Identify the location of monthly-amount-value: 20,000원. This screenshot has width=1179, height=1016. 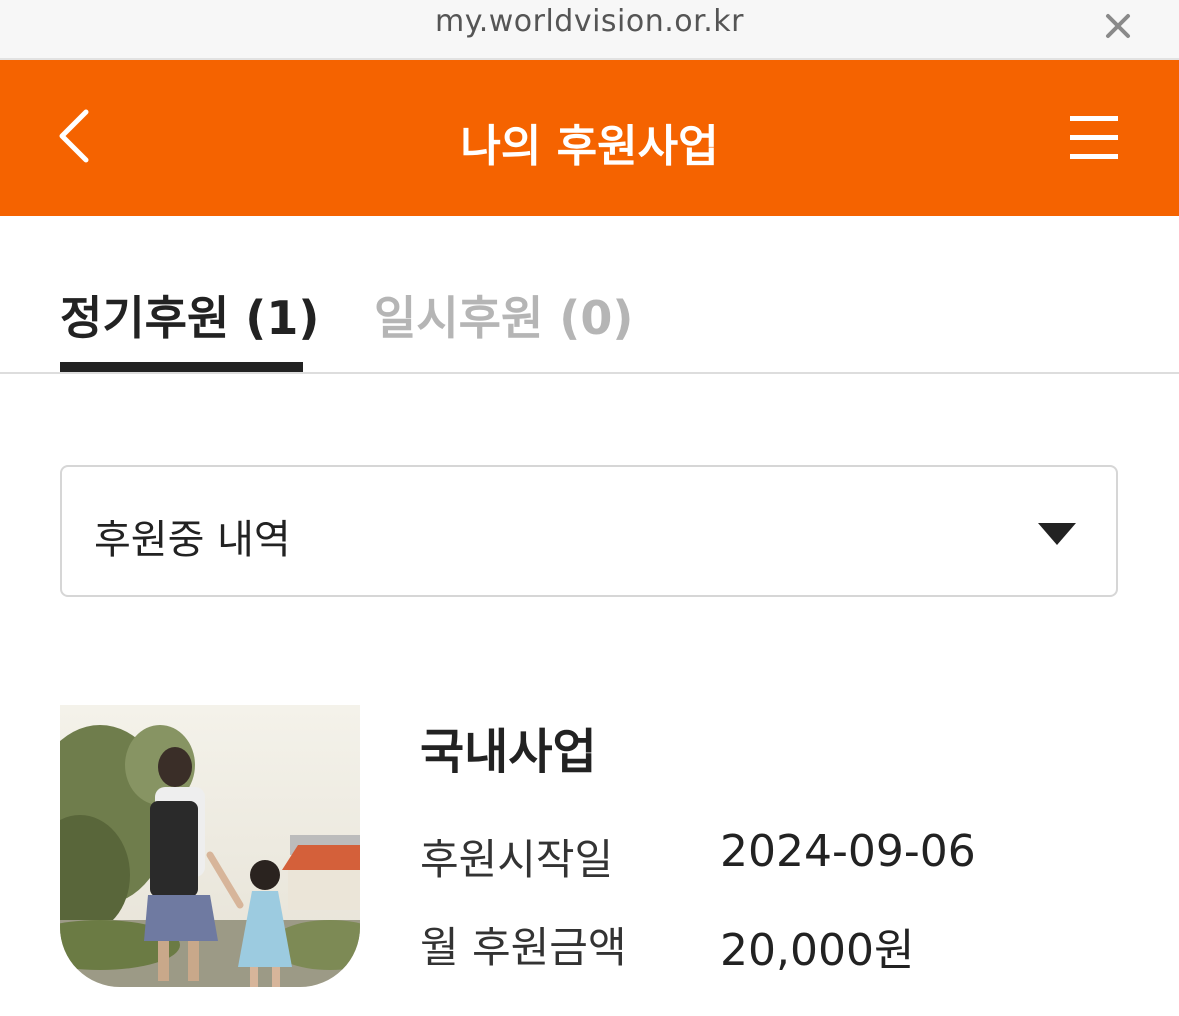
(817, 950).